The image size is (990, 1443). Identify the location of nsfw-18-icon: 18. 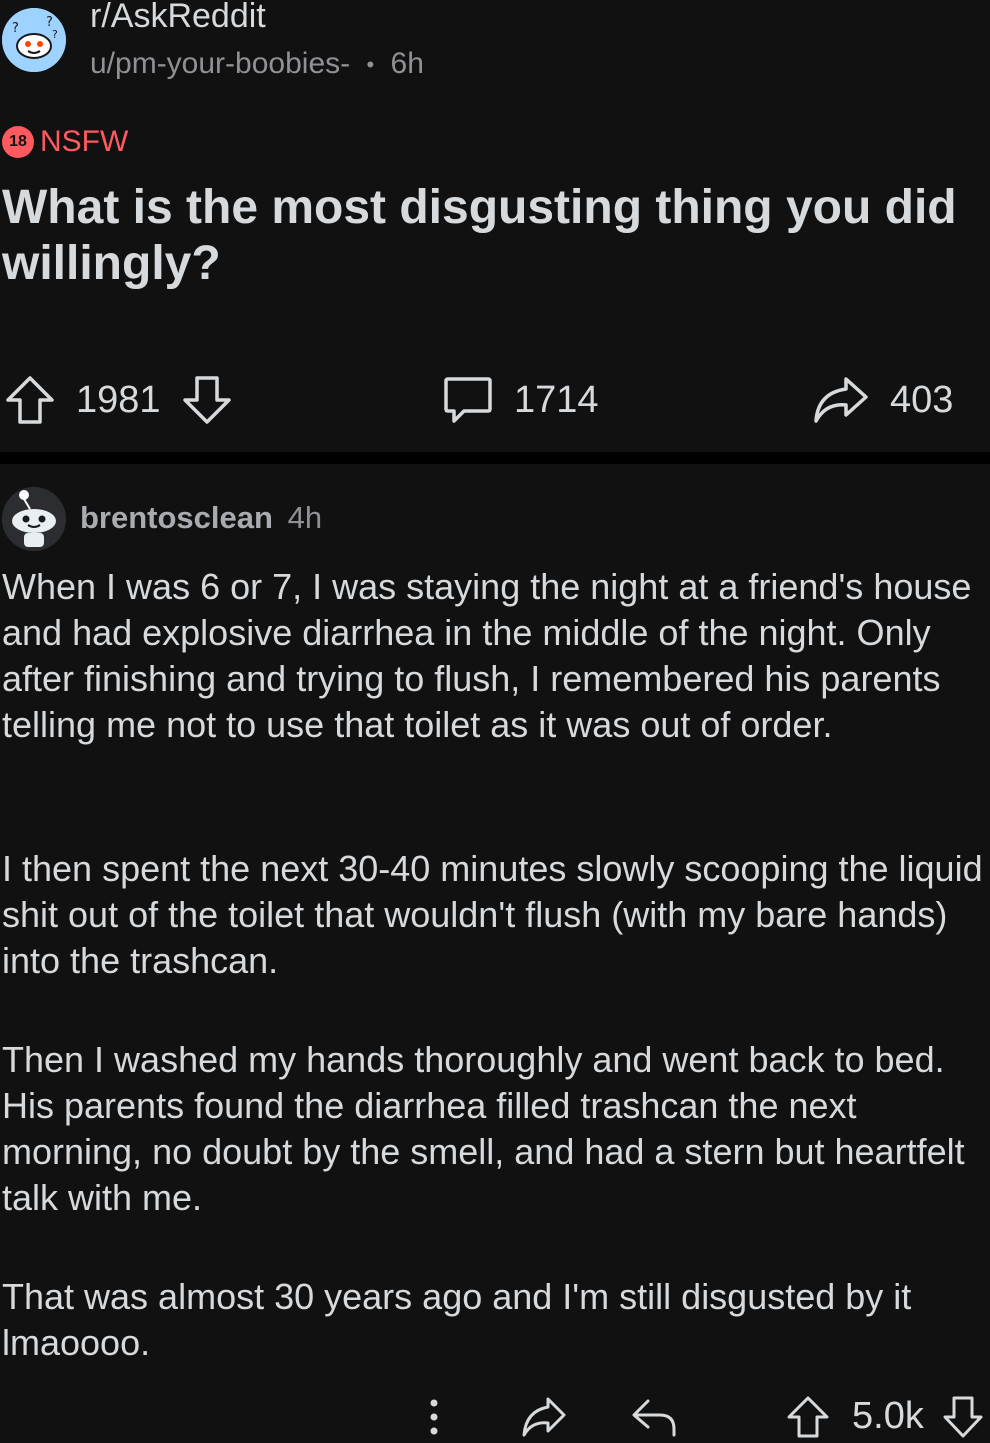
(18, 142).